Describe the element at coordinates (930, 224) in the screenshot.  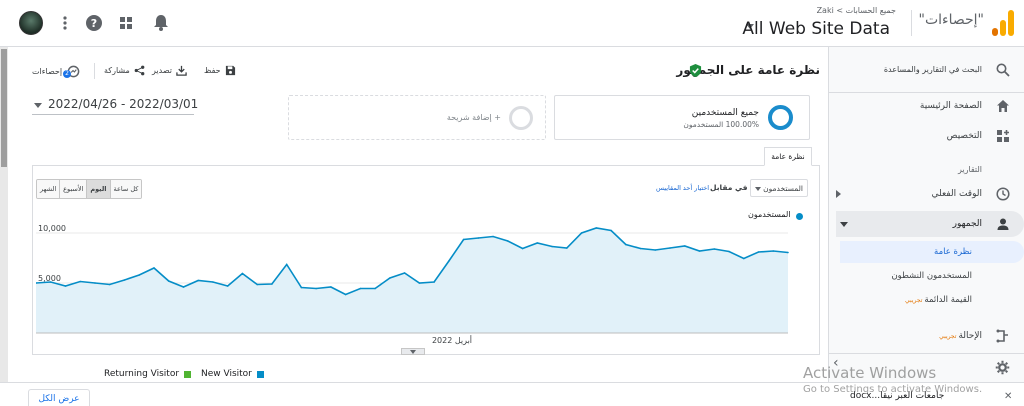
I see `sidebar-item-audience: الجمهور` at that location.